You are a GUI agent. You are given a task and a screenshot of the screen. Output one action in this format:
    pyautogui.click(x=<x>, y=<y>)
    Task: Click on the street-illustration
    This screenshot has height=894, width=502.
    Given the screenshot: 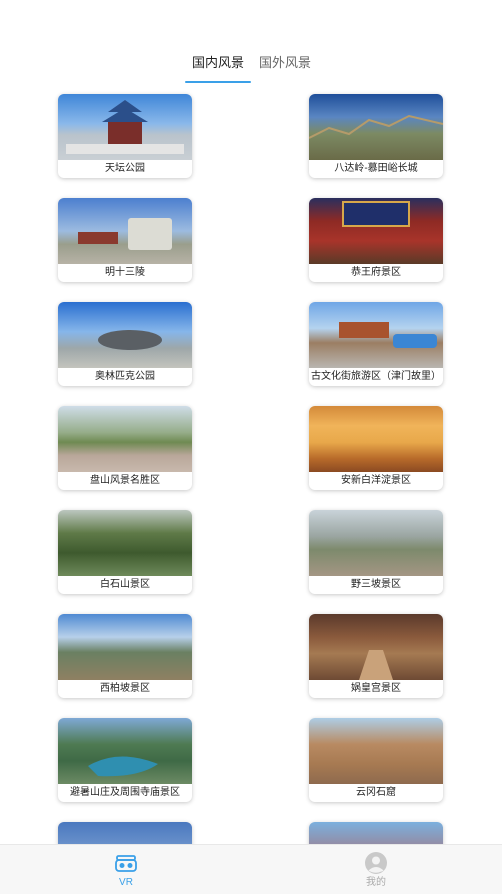 What is the action you would take?
    pyautogui.click(x=388, y=335)
    